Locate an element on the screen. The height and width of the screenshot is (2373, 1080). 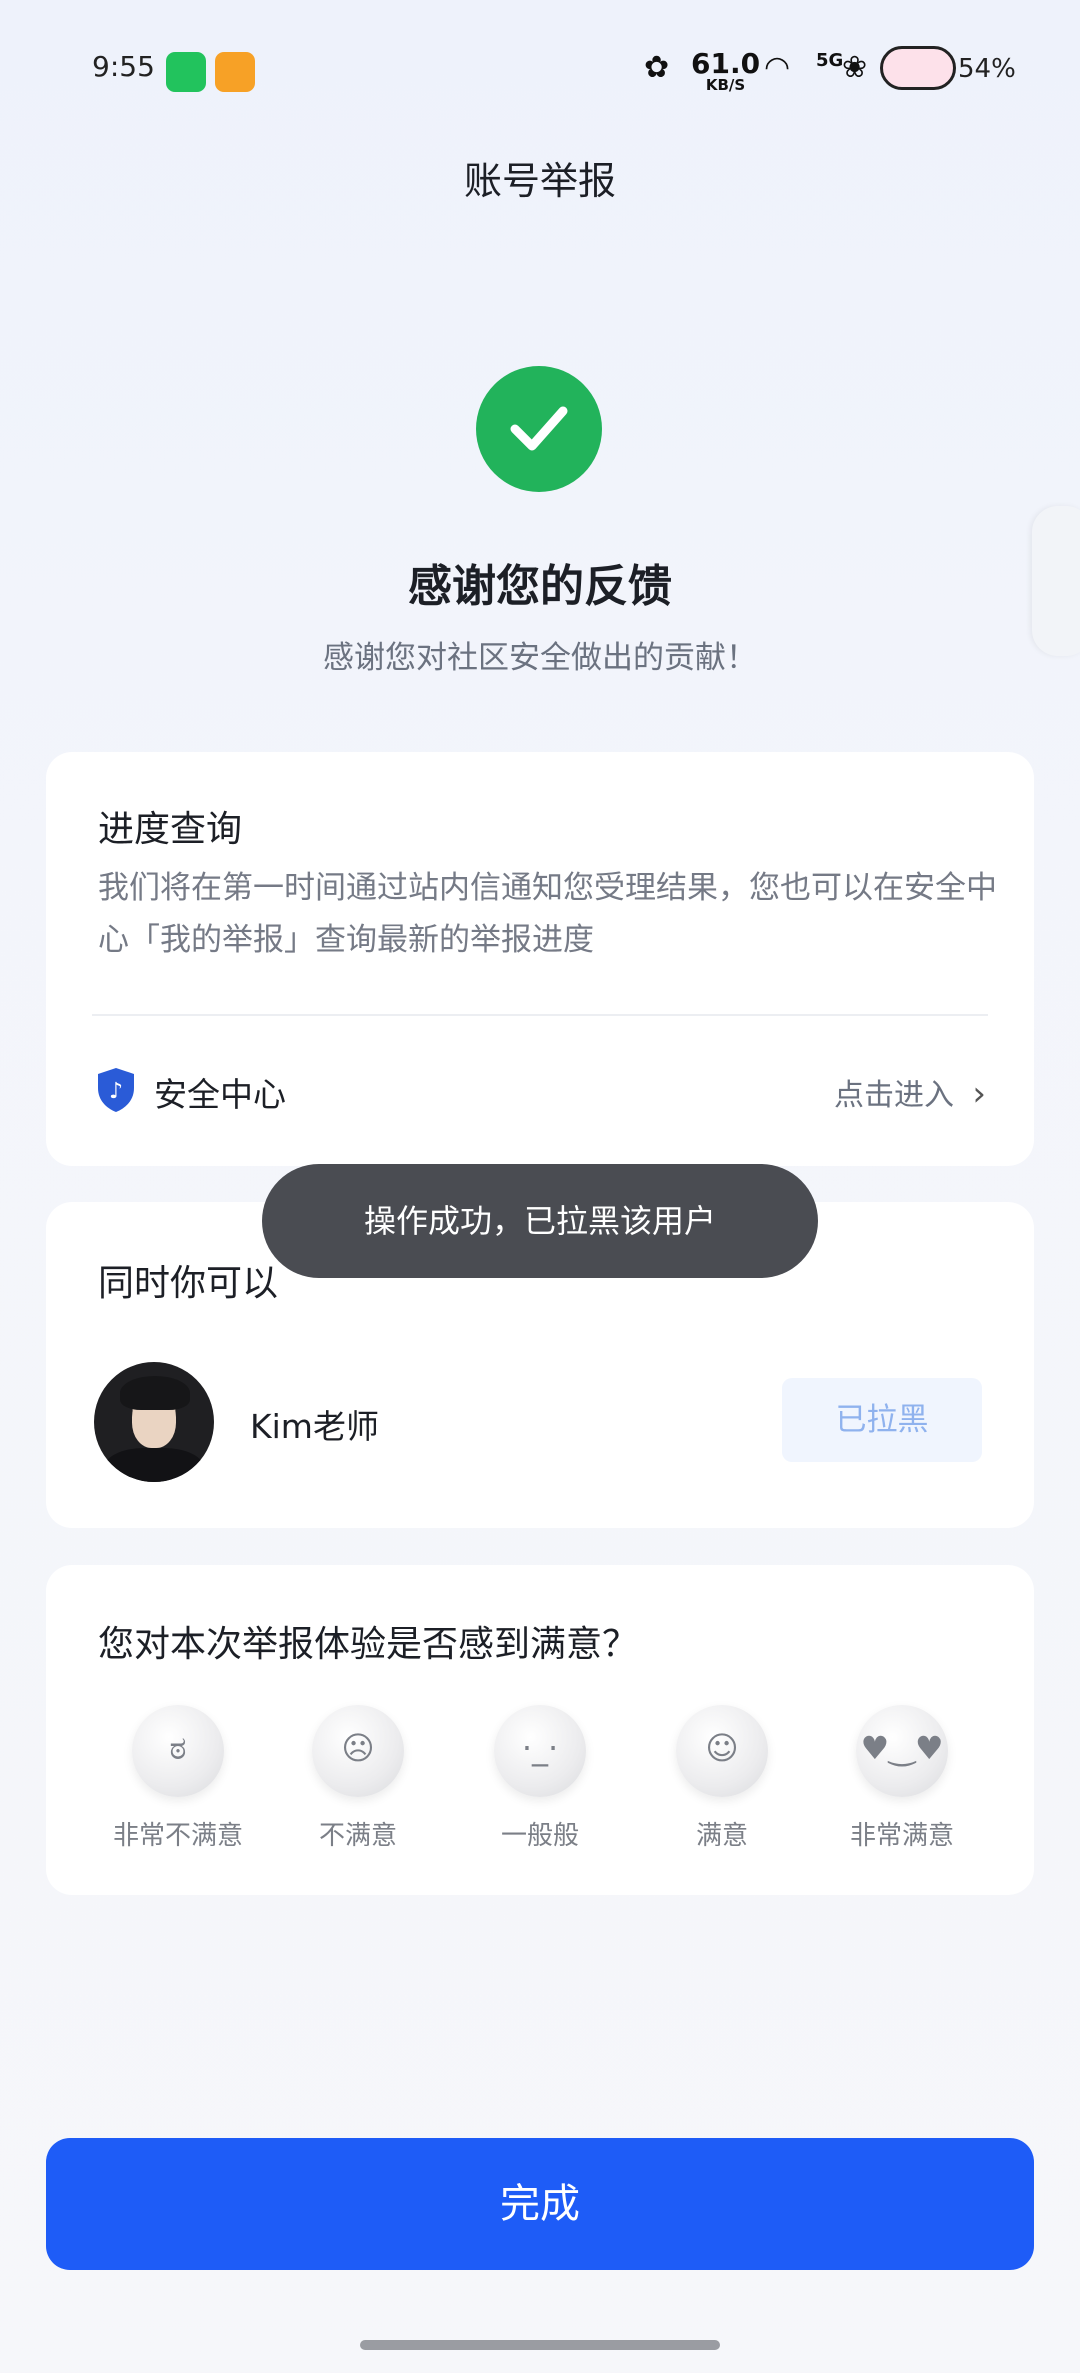
page-title: 账号举报 is located at coordinates (539, 181).